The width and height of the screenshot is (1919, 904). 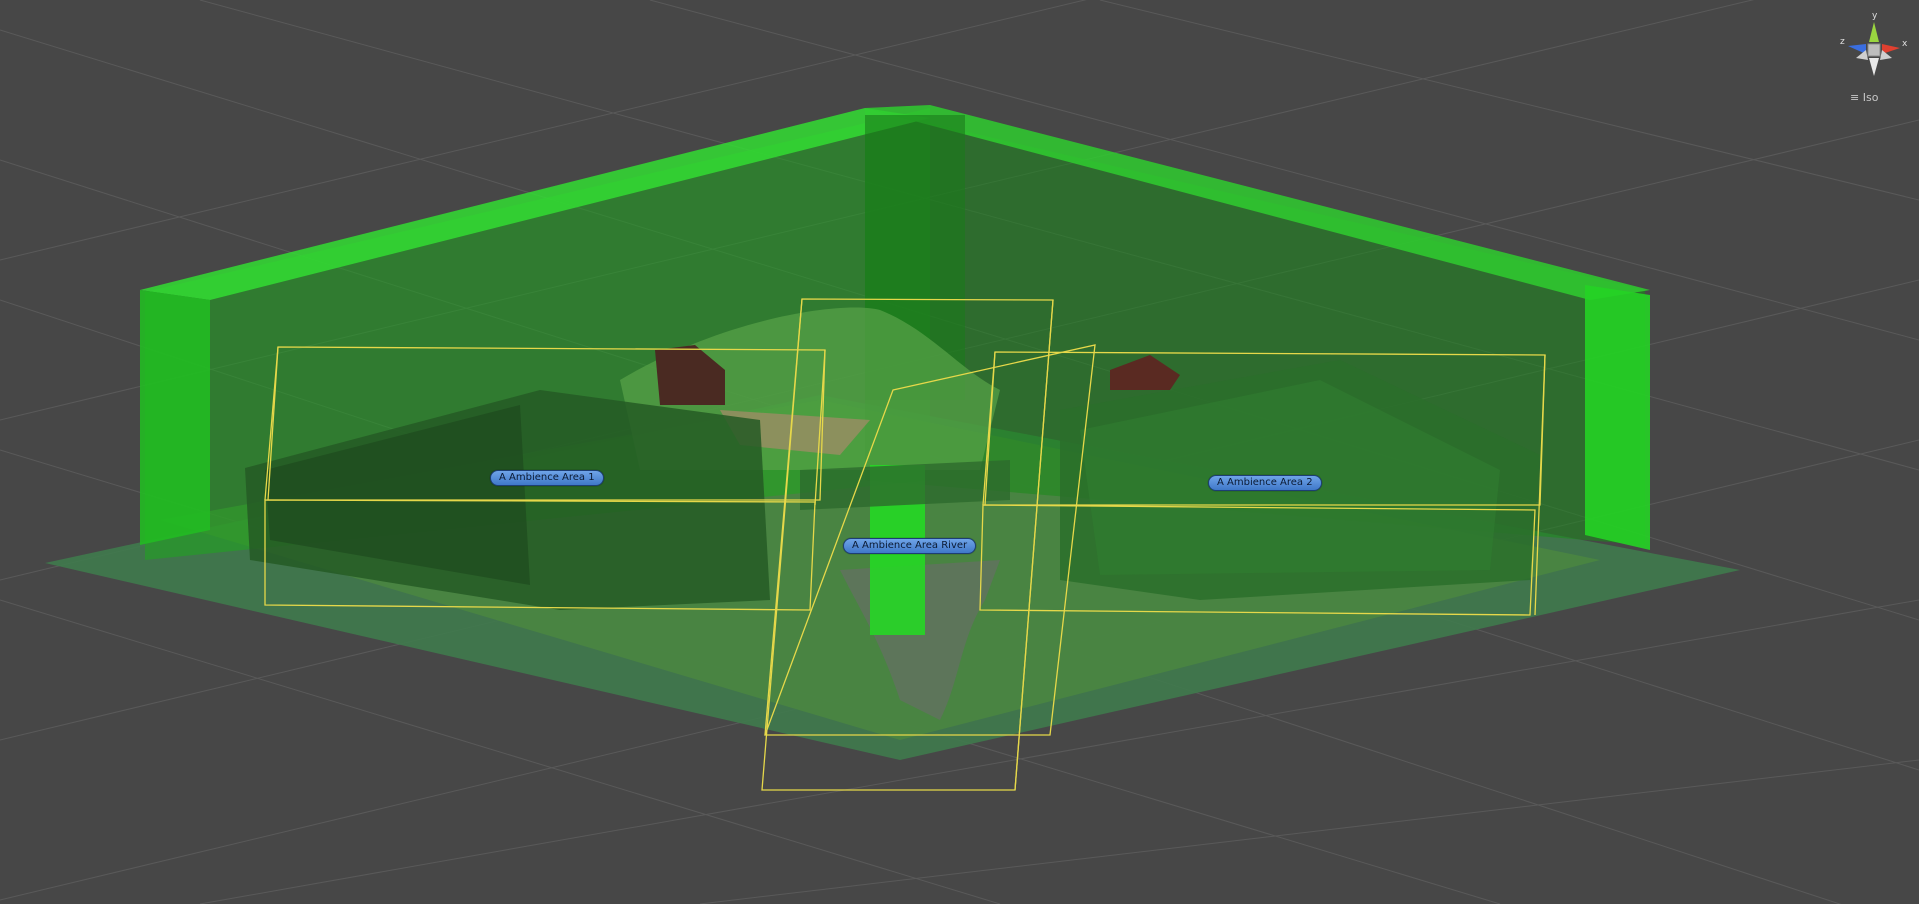 What do you see at coordinates (910, 546) in the screenshot?
I see `ambience-area-river-label: A Ambience Area River` at bounding box center [910, 546].